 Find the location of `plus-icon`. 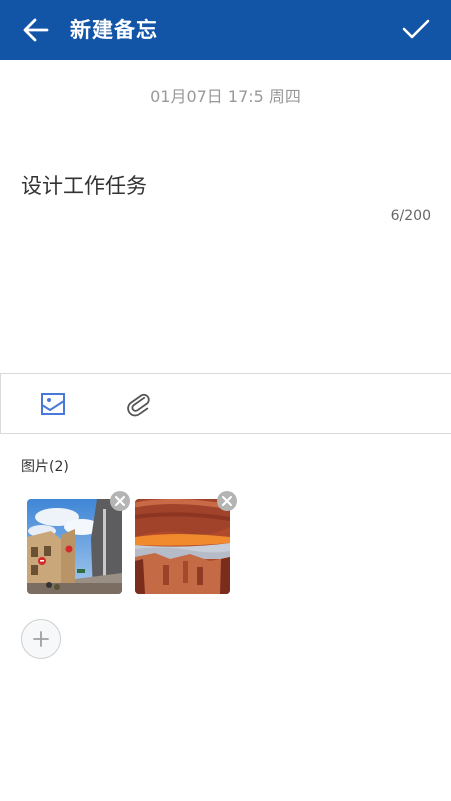

plus-icon is located at coordinates (41, 639).